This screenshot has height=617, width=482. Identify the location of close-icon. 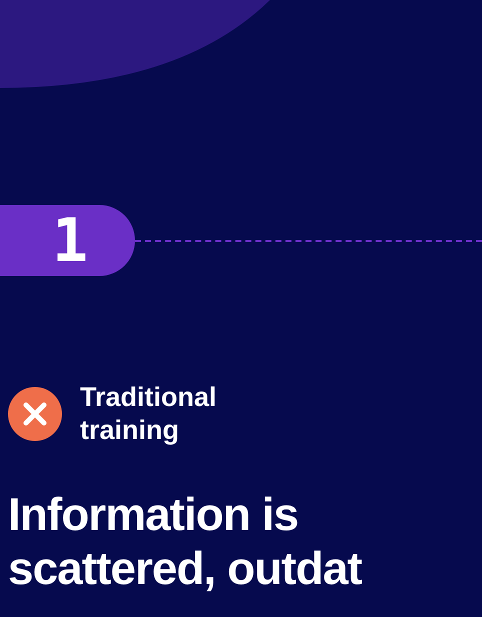
(35, 414).